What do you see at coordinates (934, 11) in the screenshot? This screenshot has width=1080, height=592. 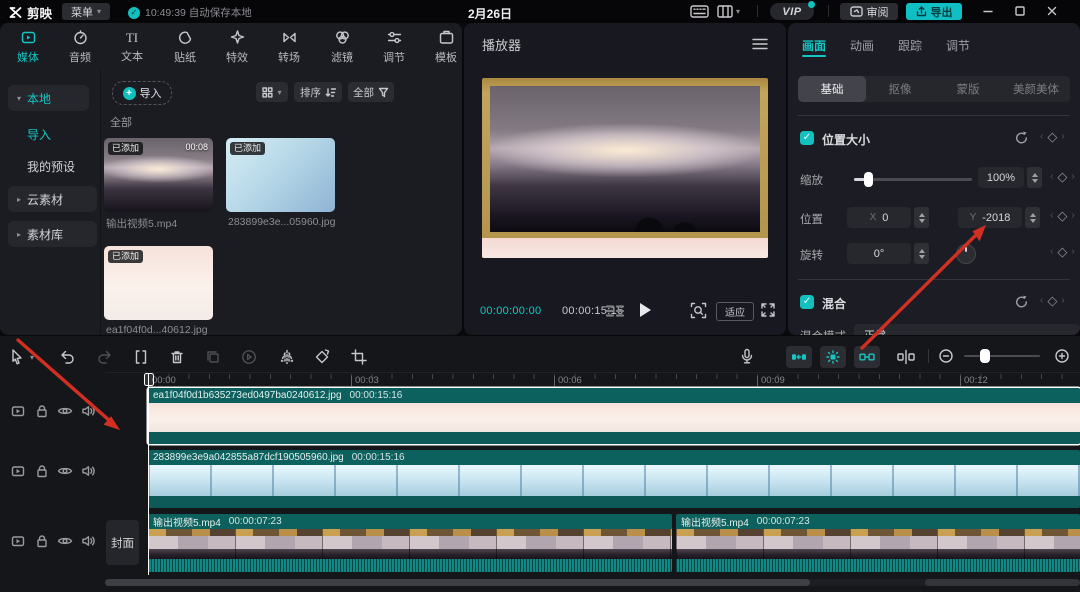 I see `export-button: 导出` at bounding box center [934, 11].